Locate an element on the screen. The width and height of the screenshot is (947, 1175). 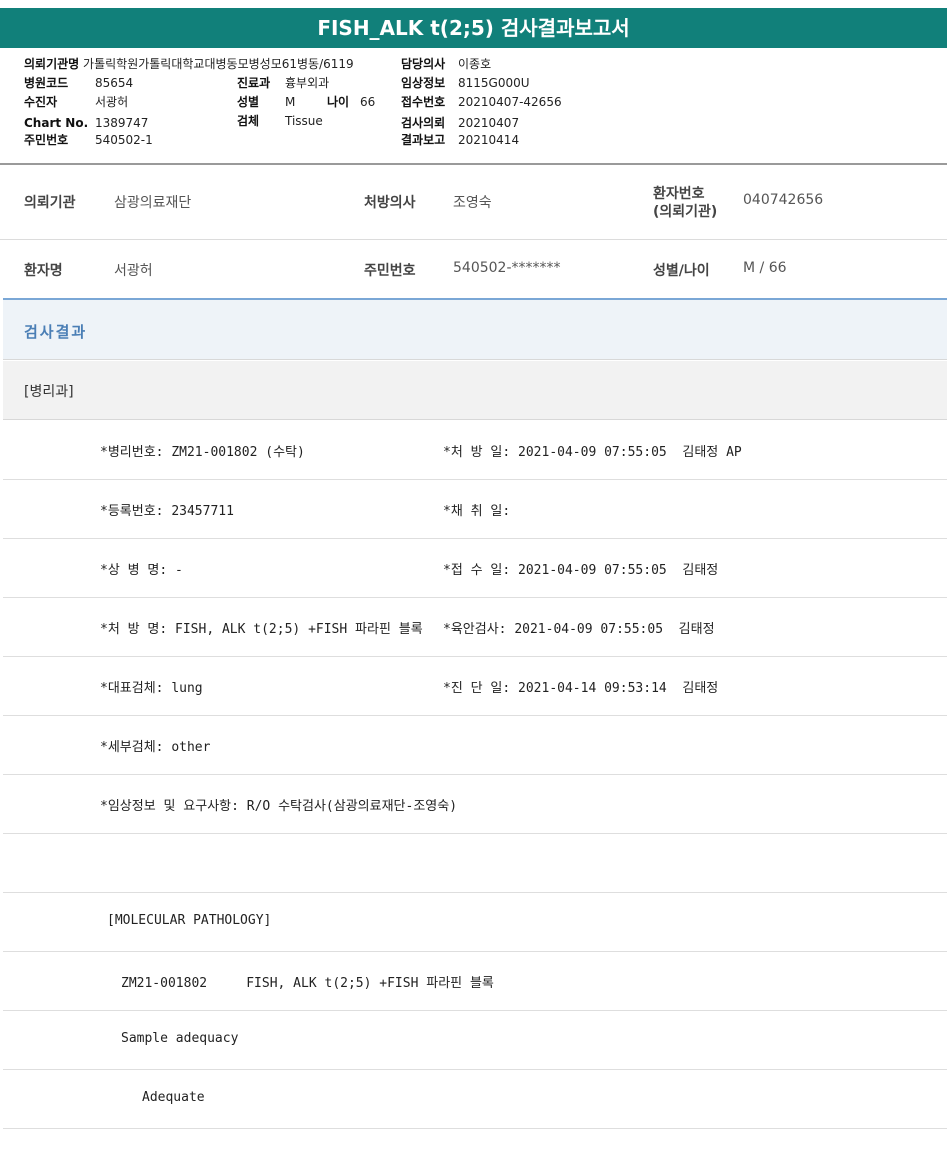
sex-age-label: 성별/나이 is located at coordinates (681, 271).